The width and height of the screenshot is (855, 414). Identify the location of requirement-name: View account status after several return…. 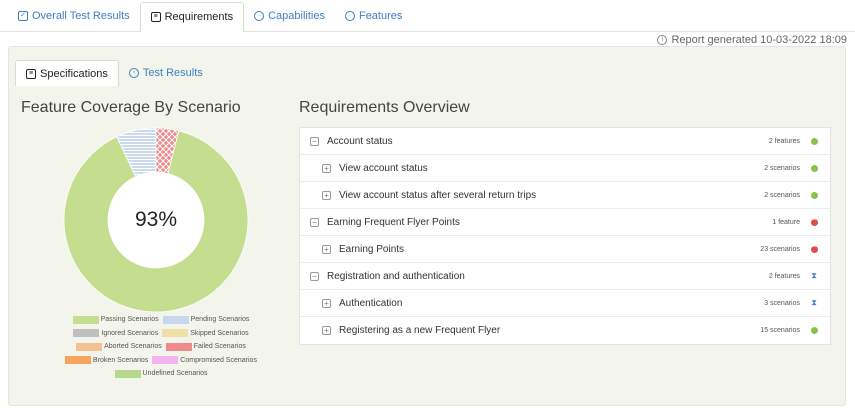
(438, 195).